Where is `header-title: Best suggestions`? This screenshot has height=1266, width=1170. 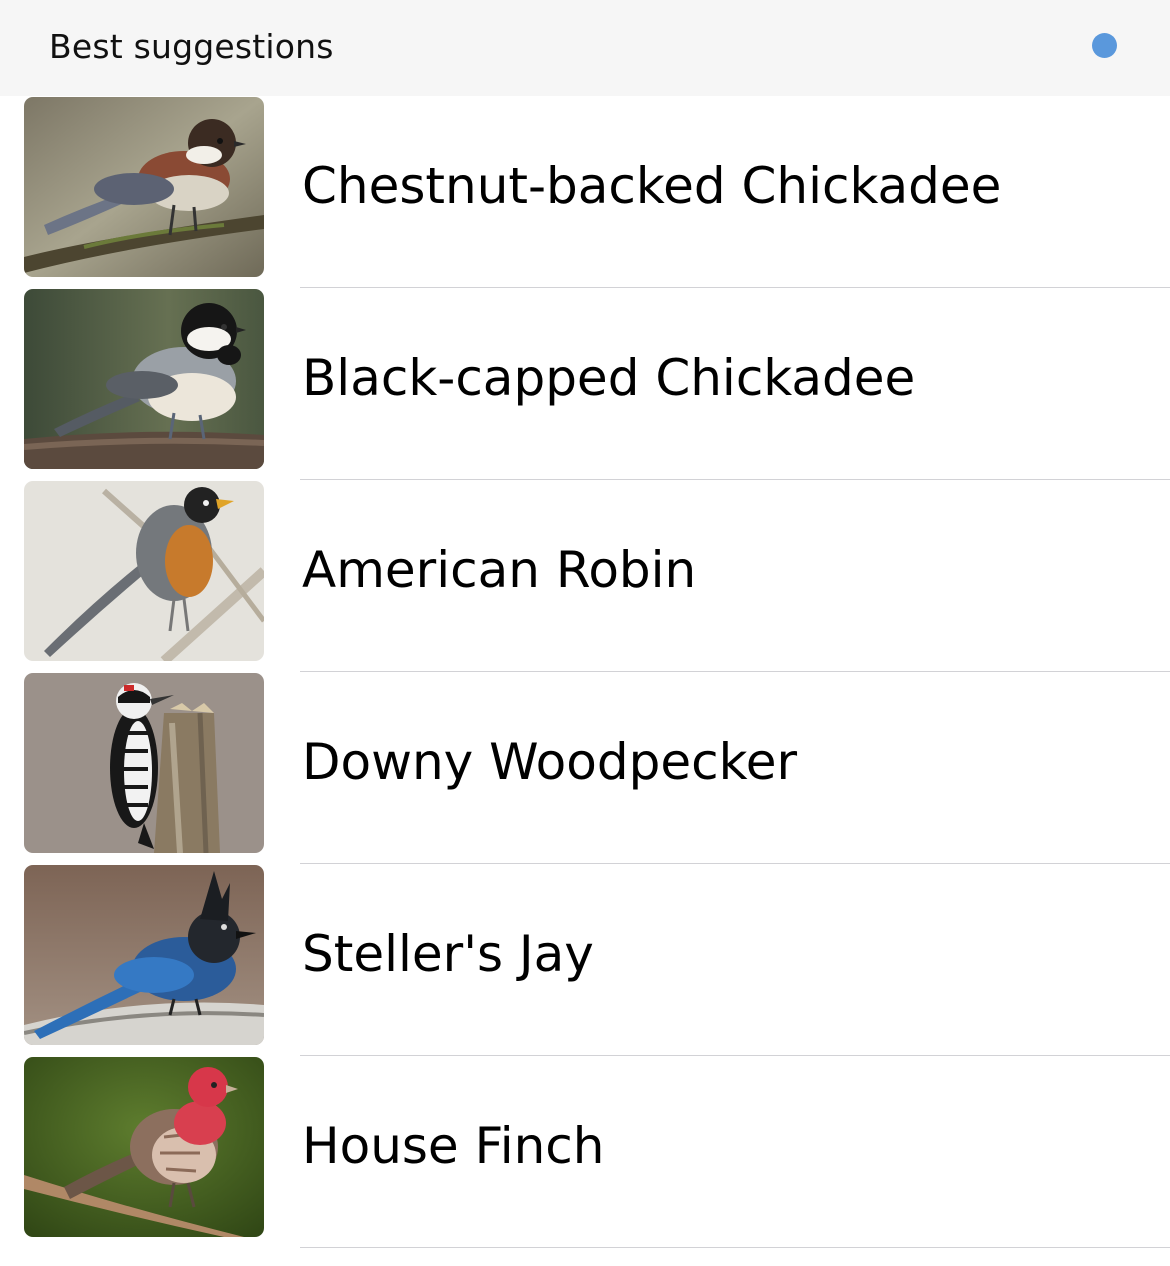 header-title: Best suggestions is located at coordinates (191, 46).